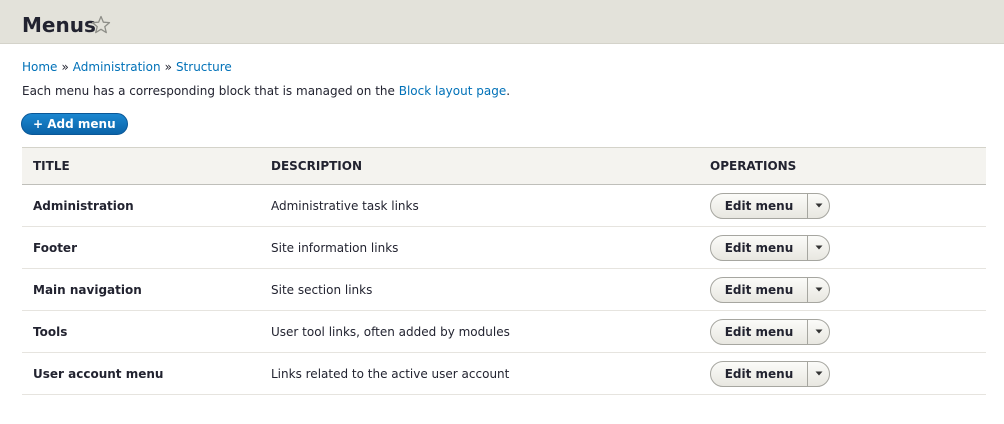 Image resolution: width=1004 pixels, height=424 pixels. What do you see at coordinates (479, 289) in the screenshot?
I see `menu-description: Site section links` at bounding box center [479, 289].